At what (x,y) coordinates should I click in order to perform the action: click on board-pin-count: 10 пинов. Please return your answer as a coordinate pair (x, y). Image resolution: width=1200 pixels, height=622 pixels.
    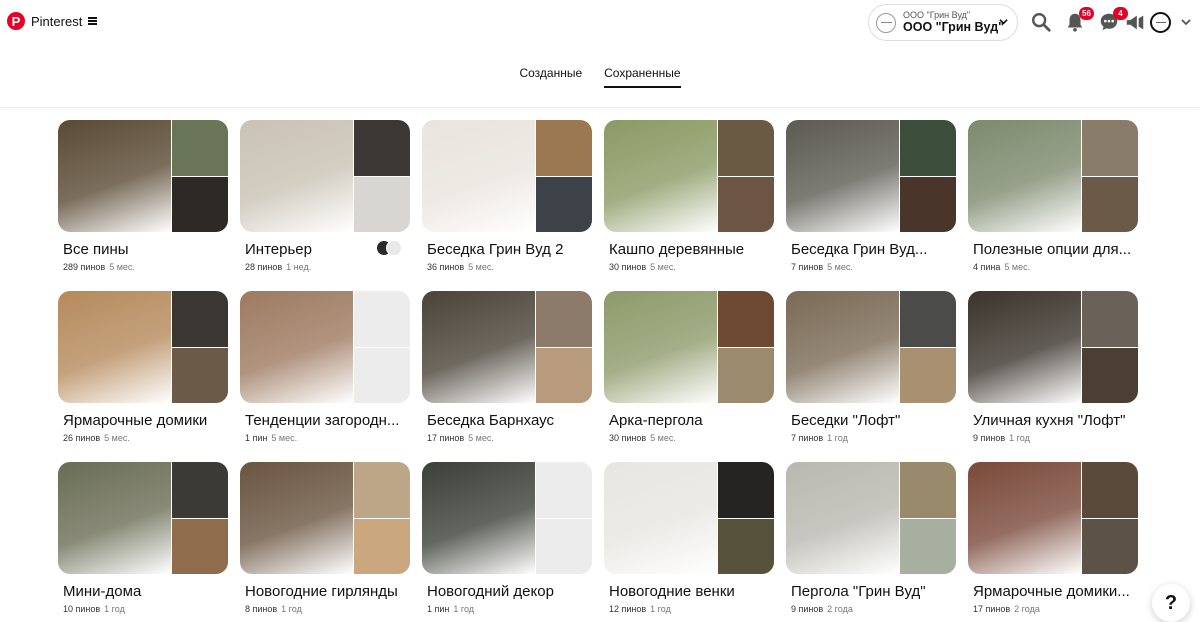
    Looking at the image, I should click on (82, 609).